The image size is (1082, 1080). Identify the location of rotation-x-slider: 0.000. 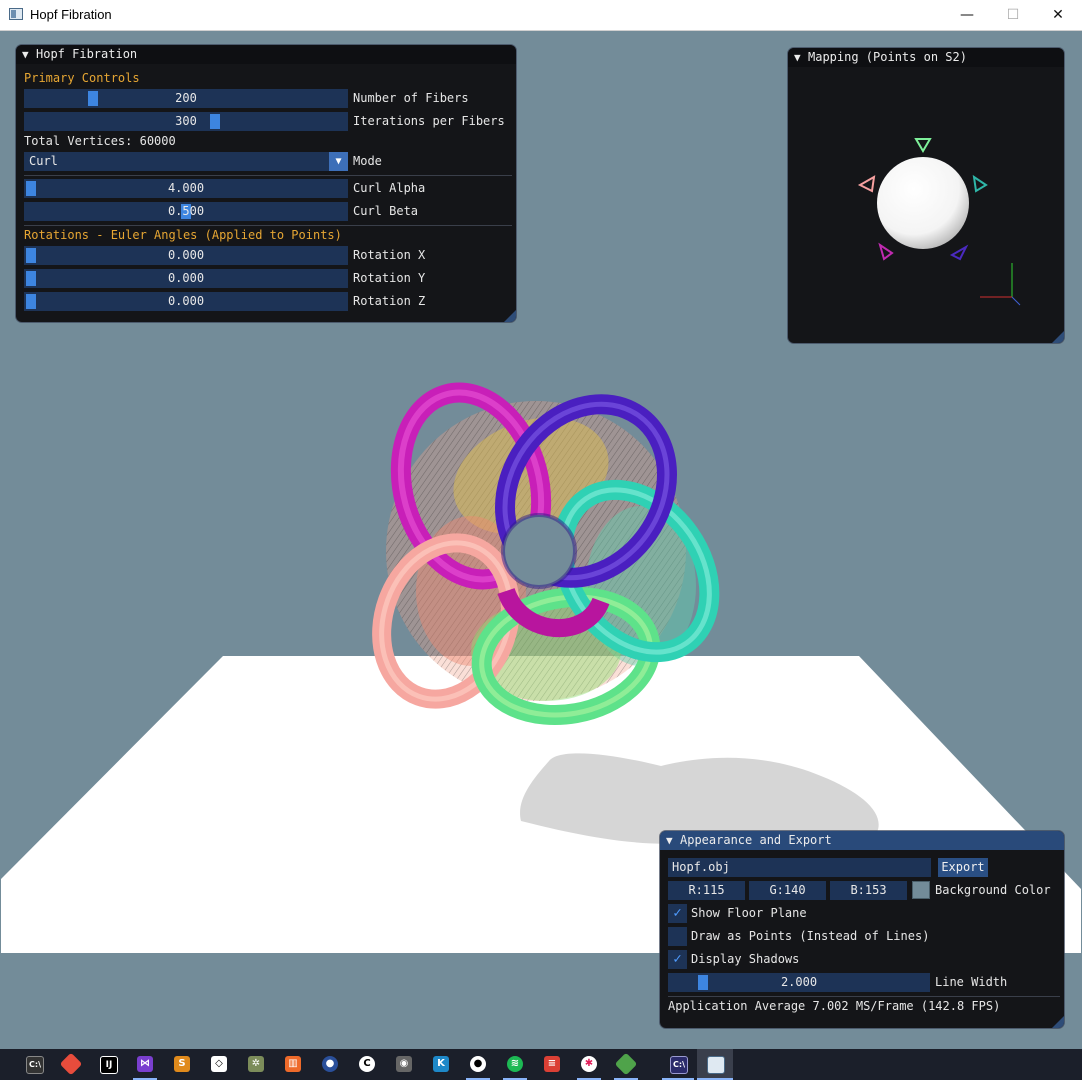
(186, 255).